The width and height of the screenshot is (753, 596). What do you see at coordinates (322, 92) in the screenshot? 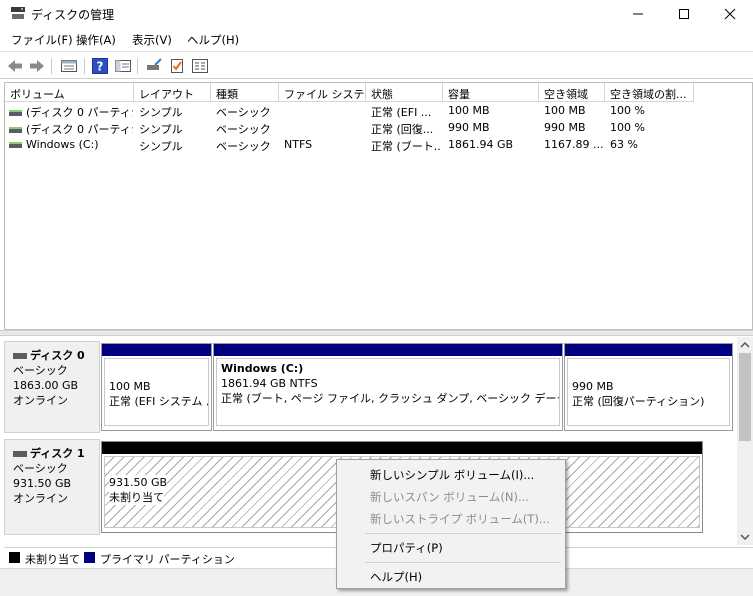
I see `column-header-filesystem: ファイル システム` at bounding box center [322, 92].